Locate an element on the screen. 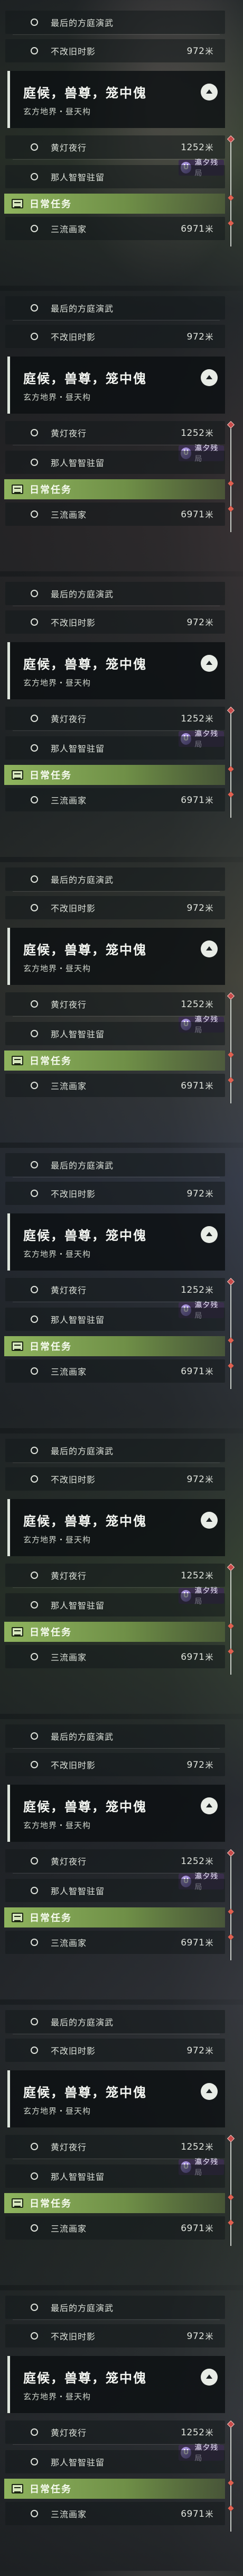  distance-value: 972 is located at coordinates (195, 622).